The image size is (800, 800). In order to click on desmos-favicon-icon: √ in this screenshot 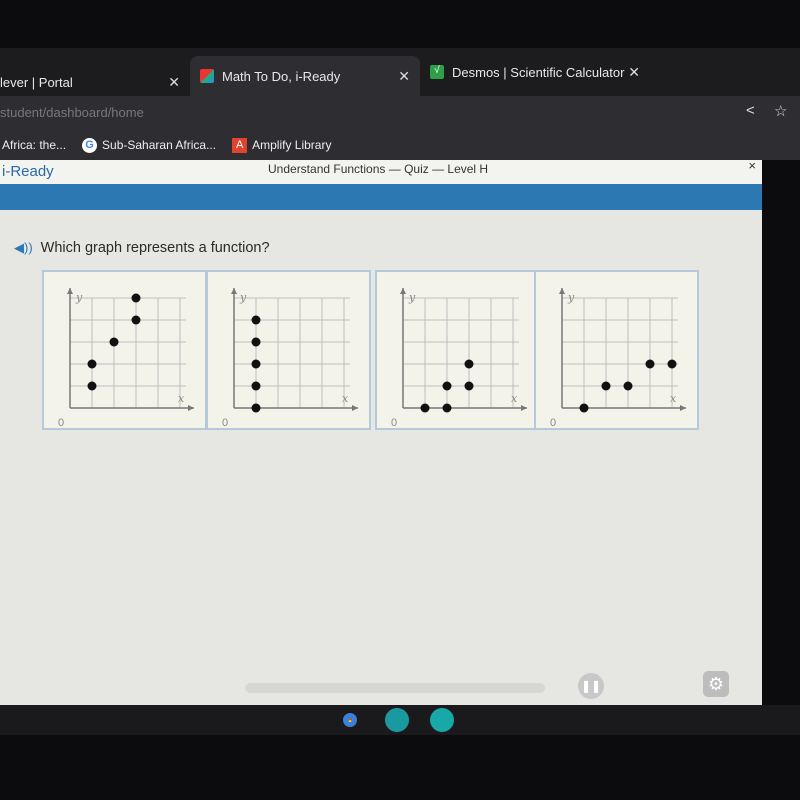, I will do `click(437, 72)`.